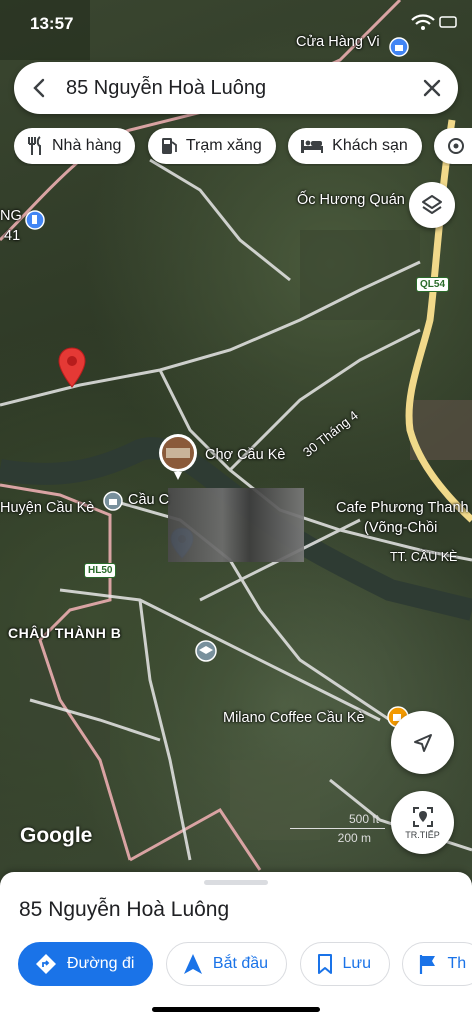  What do you see at coordinates (245, 455) in the screenshot?
I see `map-label-cho-cau-ke: Chợ Cầu Kè` at bounding box center [245, 455].